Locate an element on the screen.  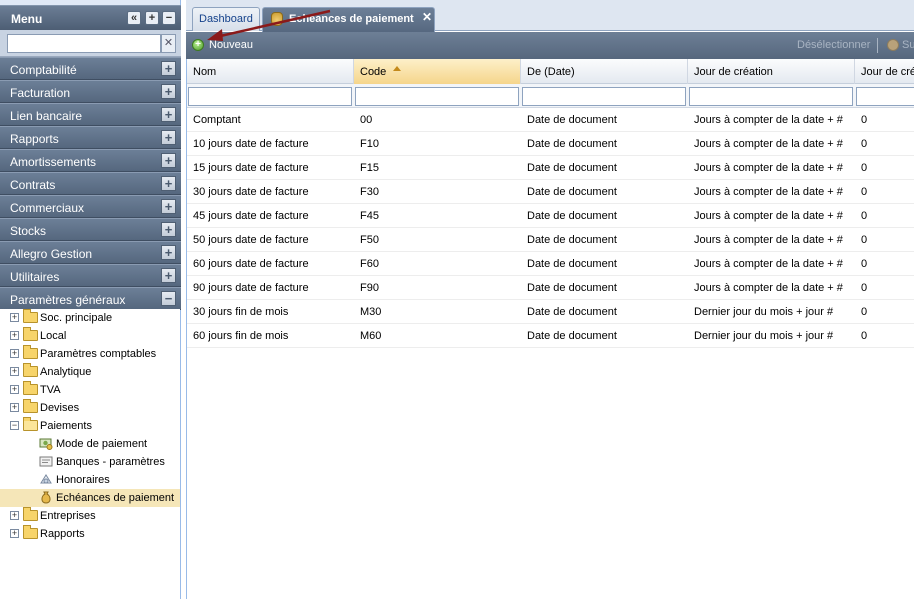
filter-de-date-input is located at coordinates (604, 96).